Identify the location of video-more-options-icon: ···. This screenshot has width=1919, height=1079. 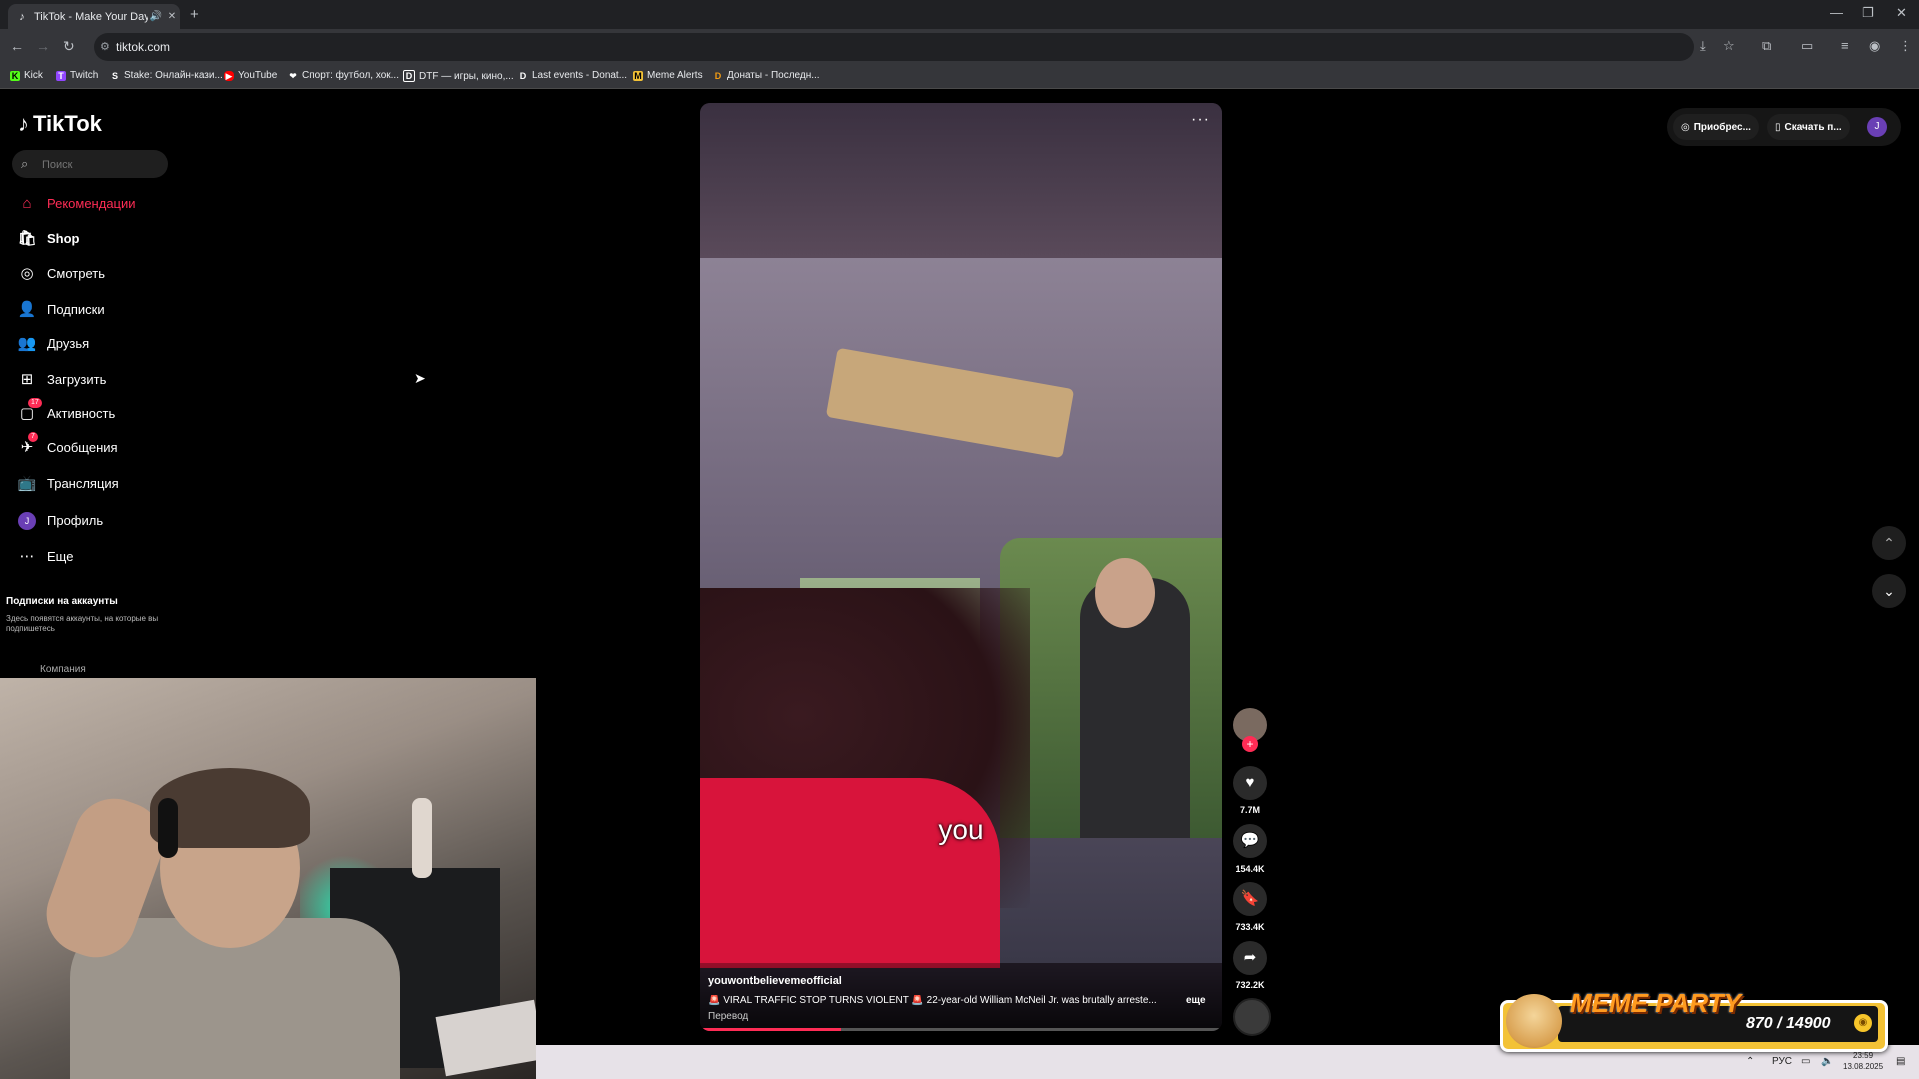
(1200, 120).